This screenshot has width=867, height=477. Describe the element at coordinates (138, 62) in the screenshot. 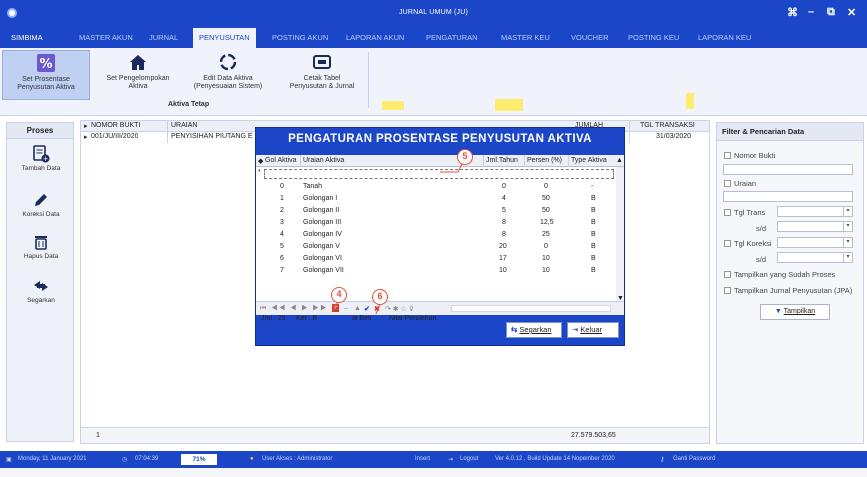

I see `home-icon` at that location.